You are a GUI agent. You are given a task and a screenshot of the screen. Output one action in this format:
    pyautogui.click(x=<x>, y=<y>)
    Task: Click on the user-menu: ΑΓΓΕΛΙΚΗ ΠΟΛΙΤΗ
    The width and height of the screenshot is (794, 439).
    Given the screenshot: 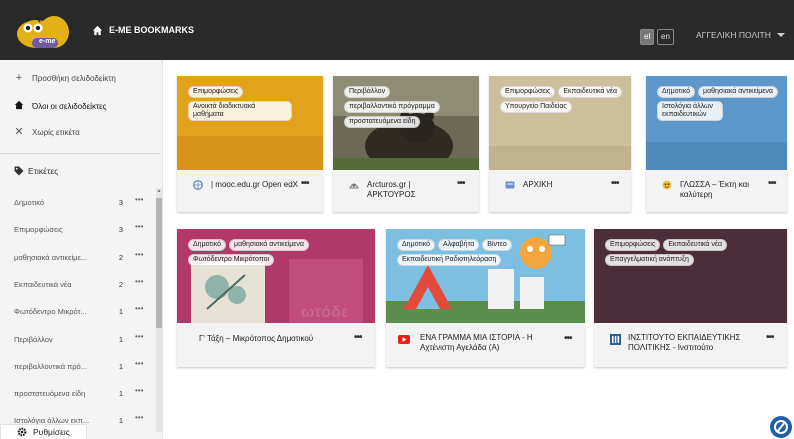 What is the action you would take?
    pyautogui.click(x=740, y=35)
    